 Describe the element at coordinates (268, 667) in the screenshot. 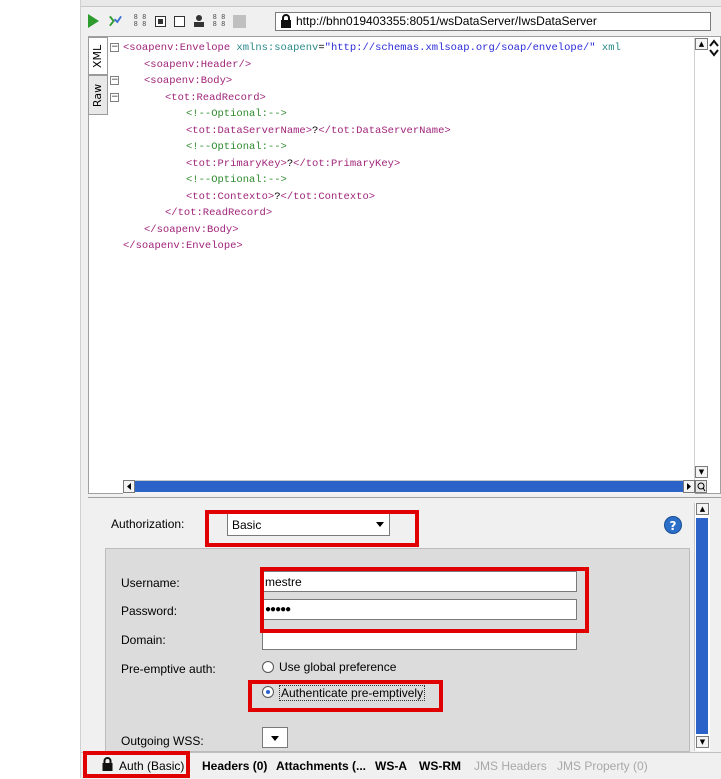

I see `radio-use-global-preference` at that location.